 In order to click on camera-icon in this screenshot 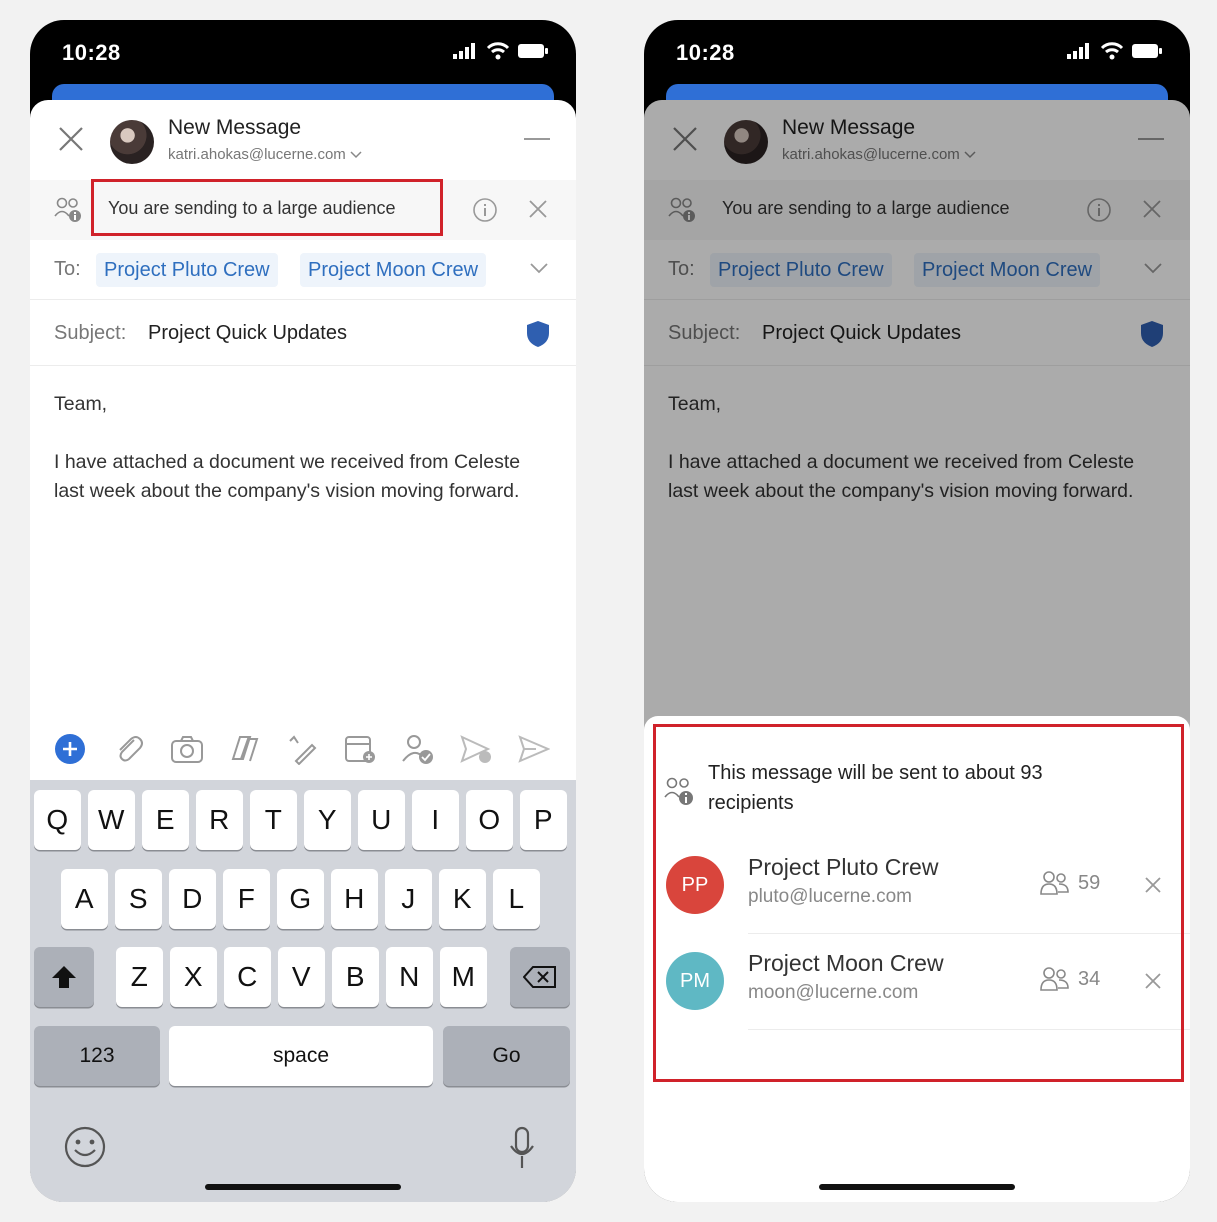, I will do `click(187, 749)`.